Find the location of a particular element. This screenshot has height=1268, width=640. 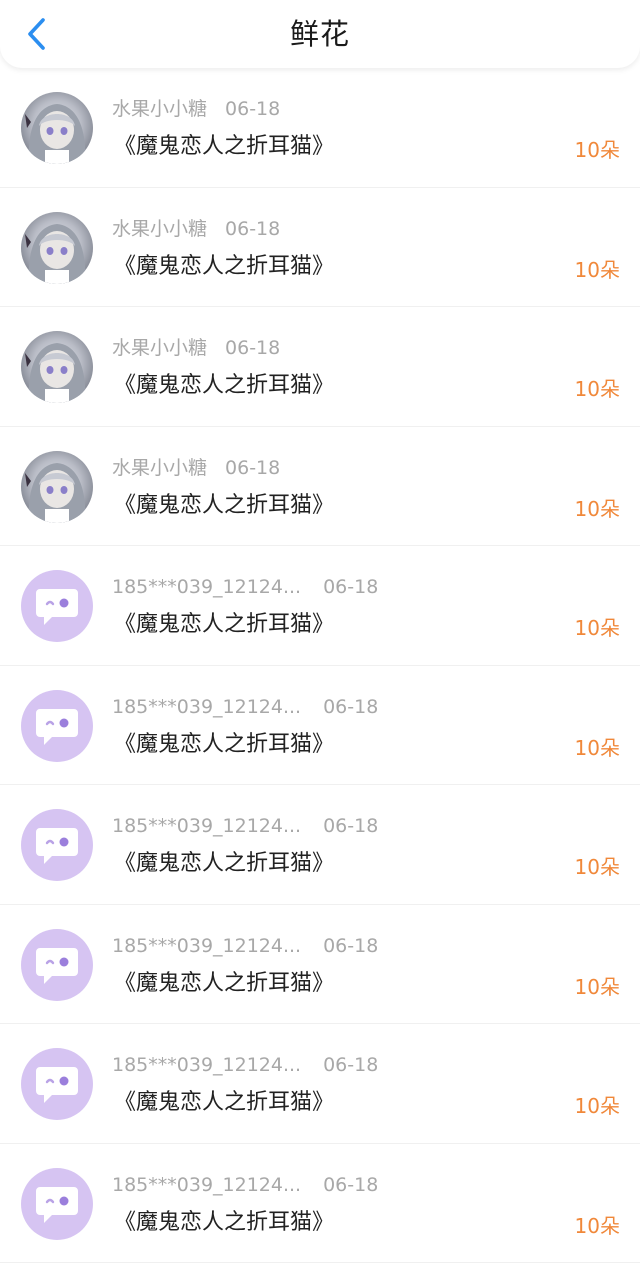

top-bar: 鲜花 is located at coordinates (320, 34).